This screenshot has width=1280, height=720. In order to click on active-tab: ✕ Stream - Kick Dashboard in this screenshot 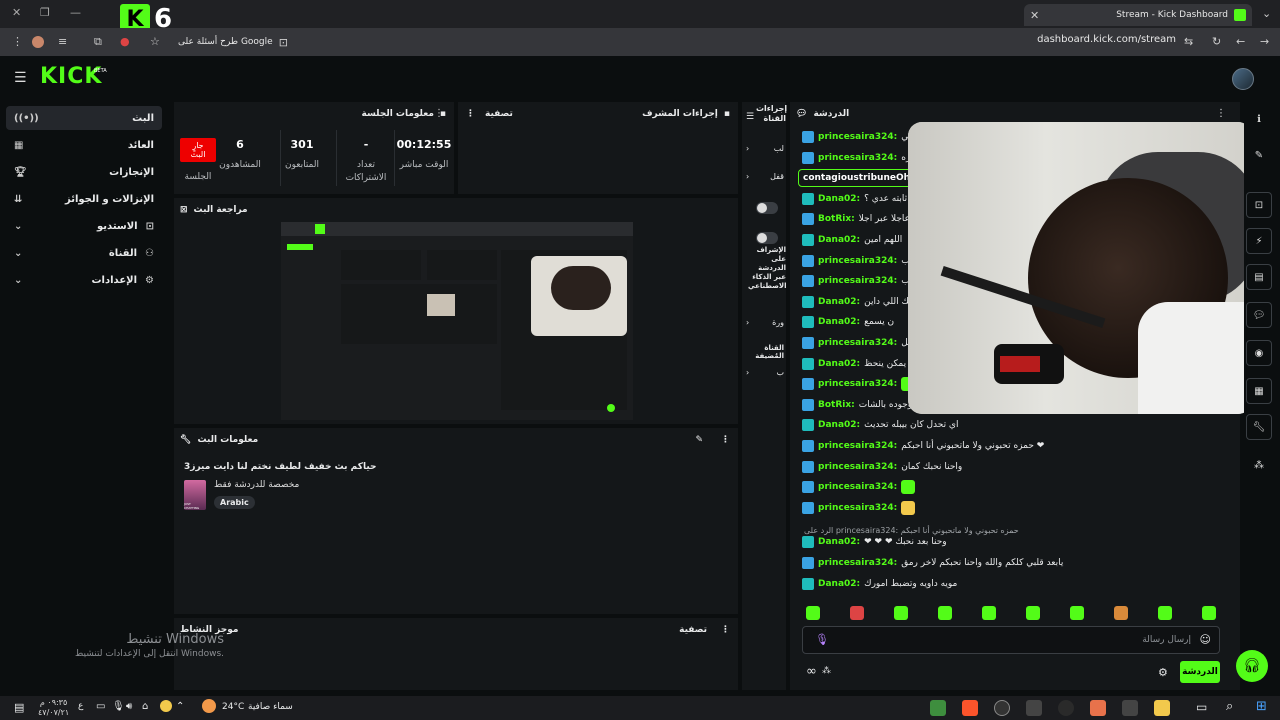, I will do `click(1138, 15)`.